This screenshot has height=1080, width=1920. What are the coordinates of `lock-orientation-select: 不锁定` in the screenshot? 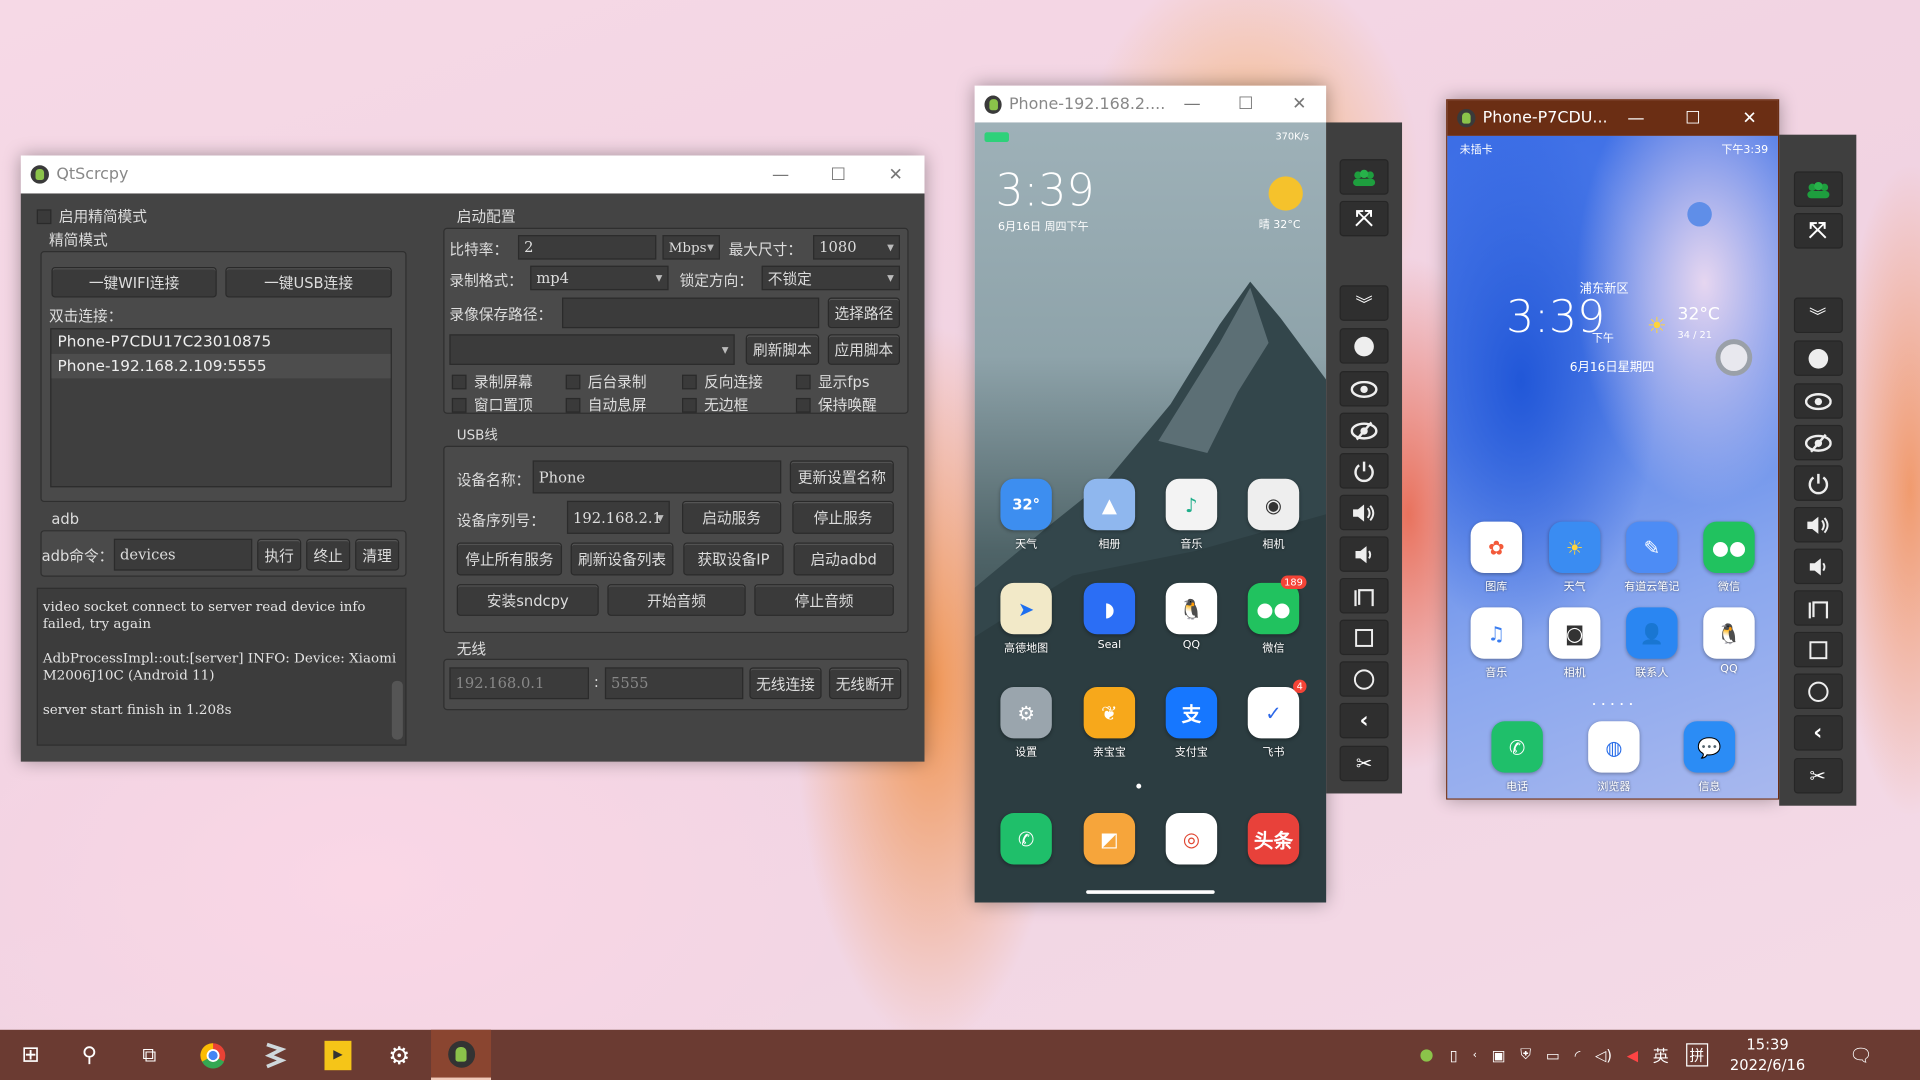 It's located at (831, 278).